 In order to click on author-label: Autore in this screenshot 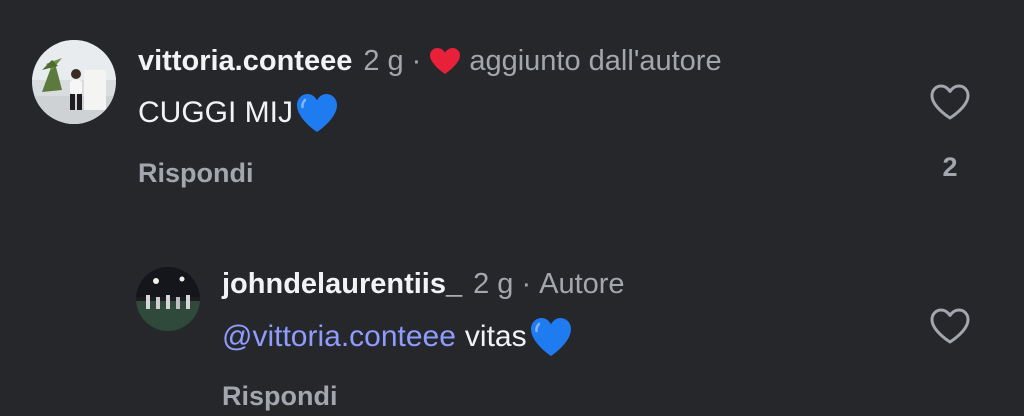, I will do `click(582, 284)`.